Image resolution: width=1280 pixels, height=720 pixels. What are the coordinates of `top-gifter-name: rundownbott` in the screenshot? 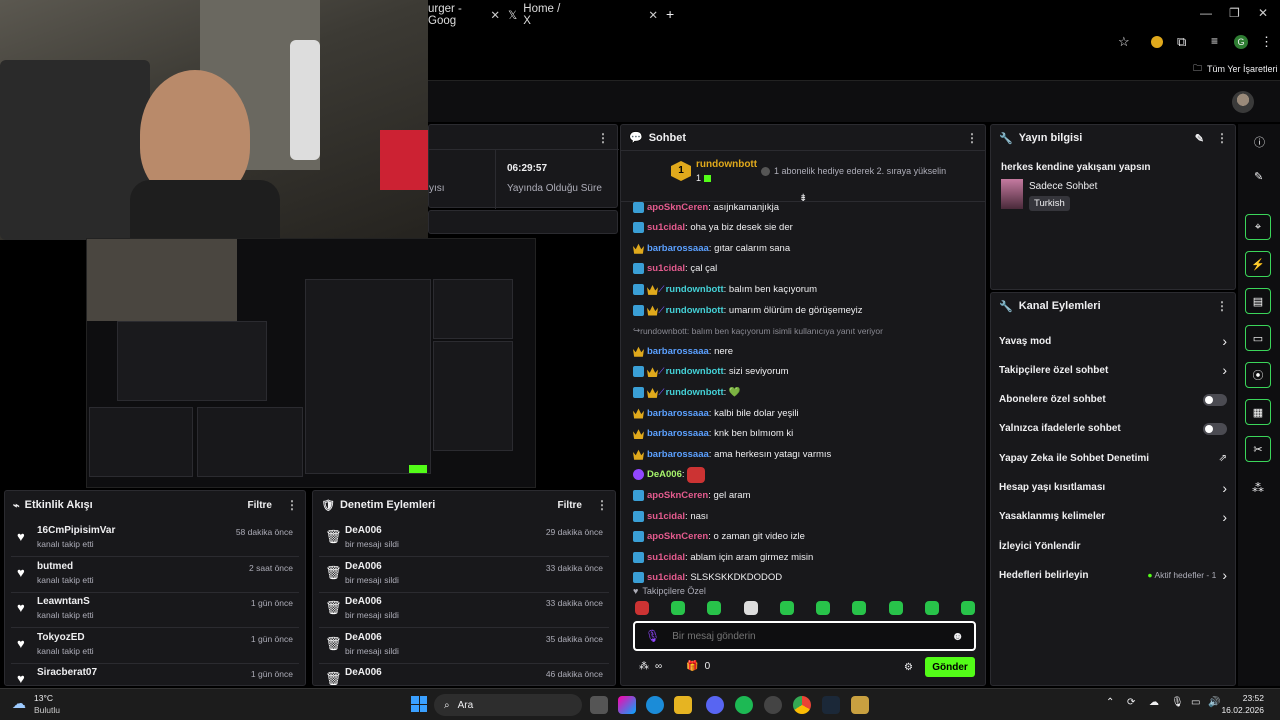 It's located at (726, 164).